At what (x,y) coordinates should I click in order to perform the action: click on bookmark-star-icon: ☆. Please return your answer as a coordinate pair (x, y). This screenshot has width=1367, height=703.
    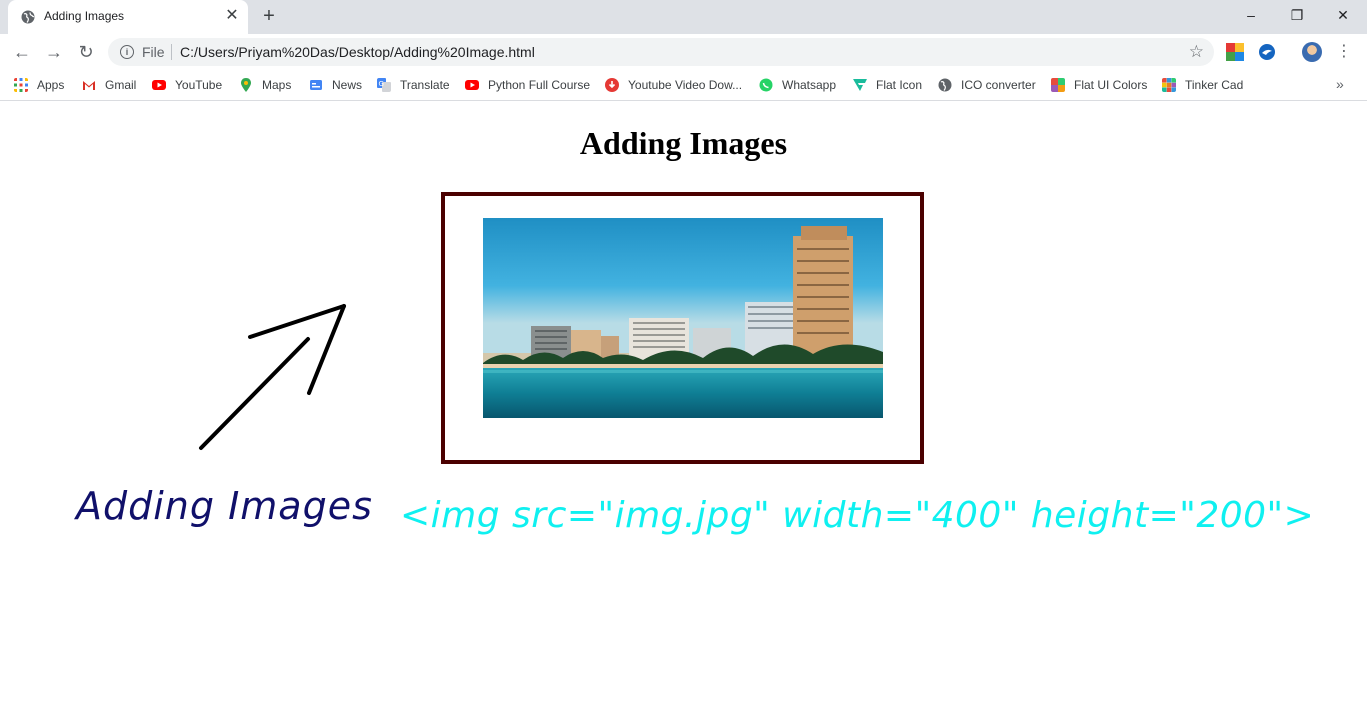
    Looking at the image, I should click on (1196, 52).